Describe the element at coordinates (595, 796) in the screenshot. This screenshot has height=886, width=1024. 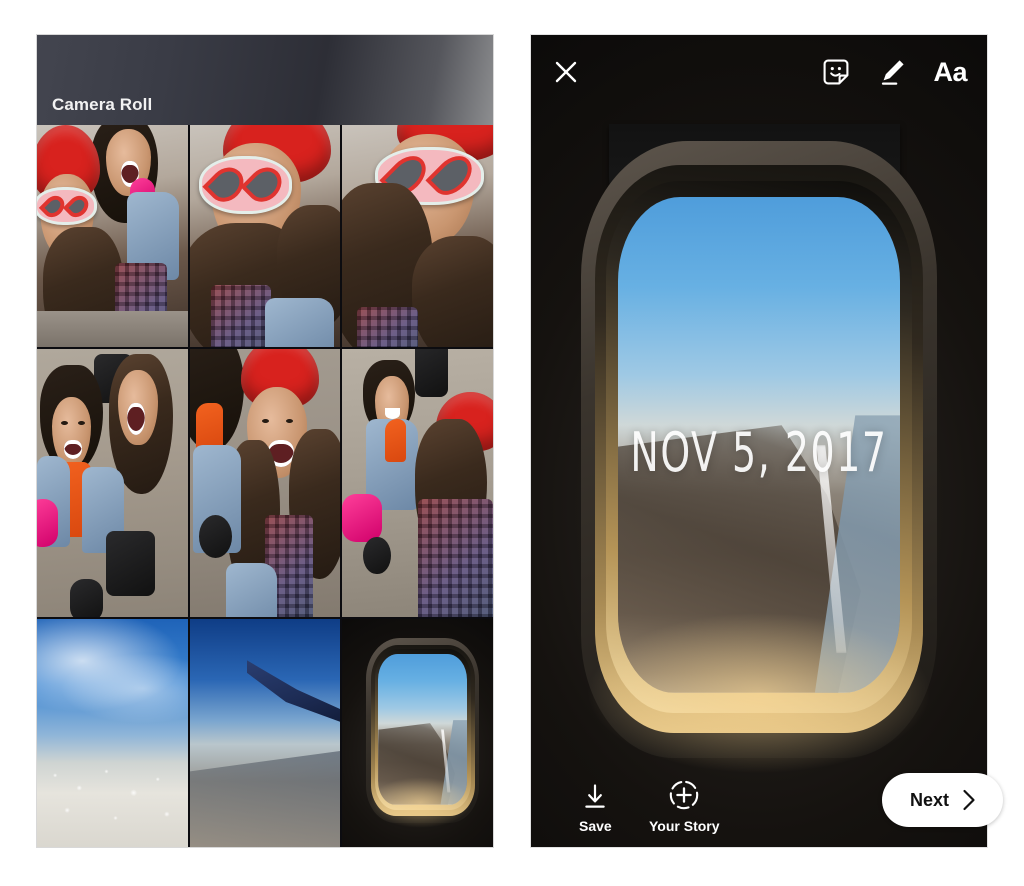
I see `download-arrow-icon` at that location.